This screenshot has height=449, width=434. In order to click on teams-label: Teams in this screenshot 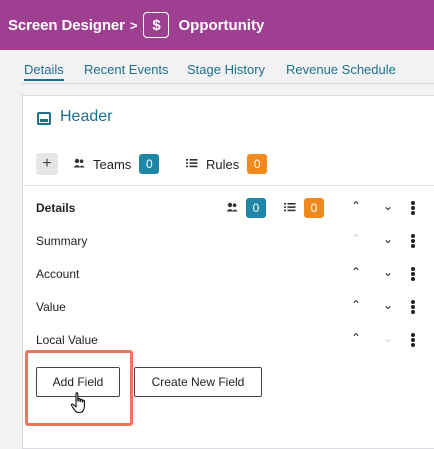, I will do `click(112, 164)`.